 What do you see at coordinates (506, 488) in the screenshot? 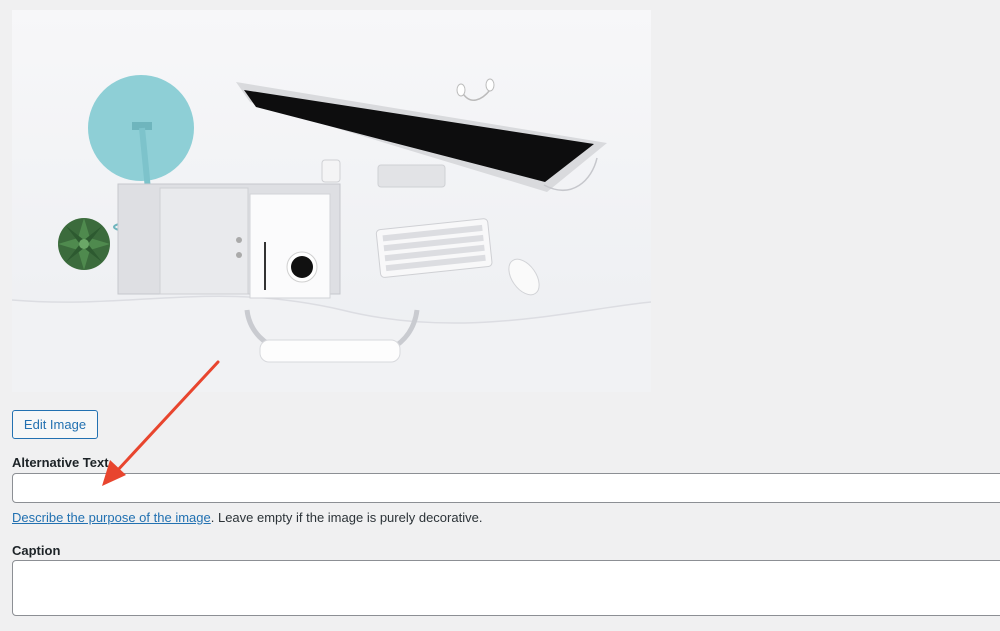
I see `alt-text-input` at bounding box center [506, 488].